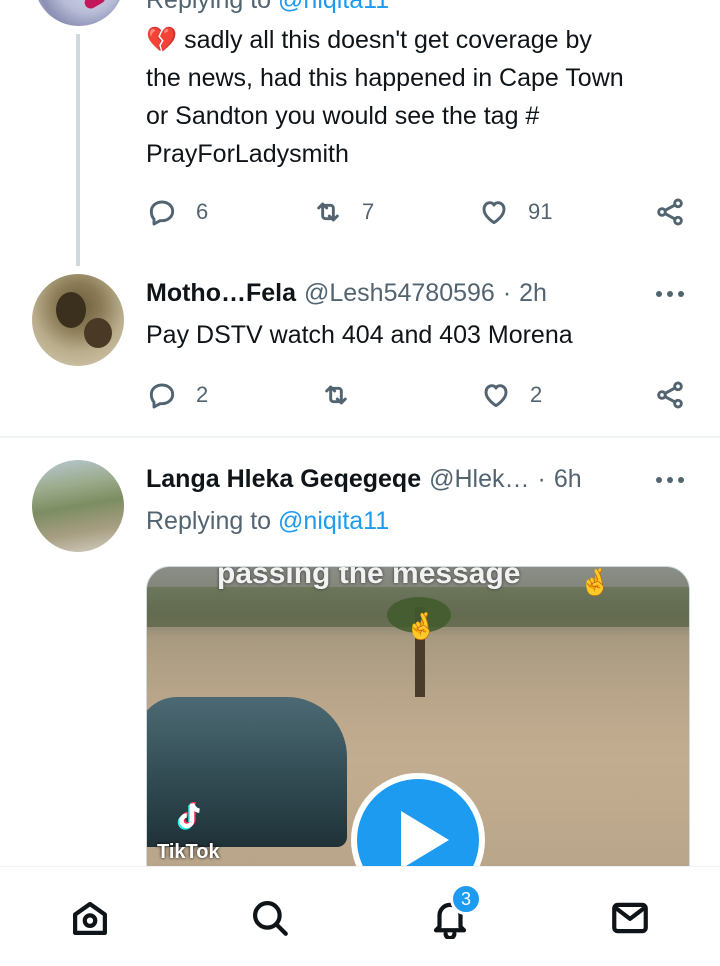 The height and width of the screenshot is (966, 720). I want to click on search-icon, so click(270, 918).